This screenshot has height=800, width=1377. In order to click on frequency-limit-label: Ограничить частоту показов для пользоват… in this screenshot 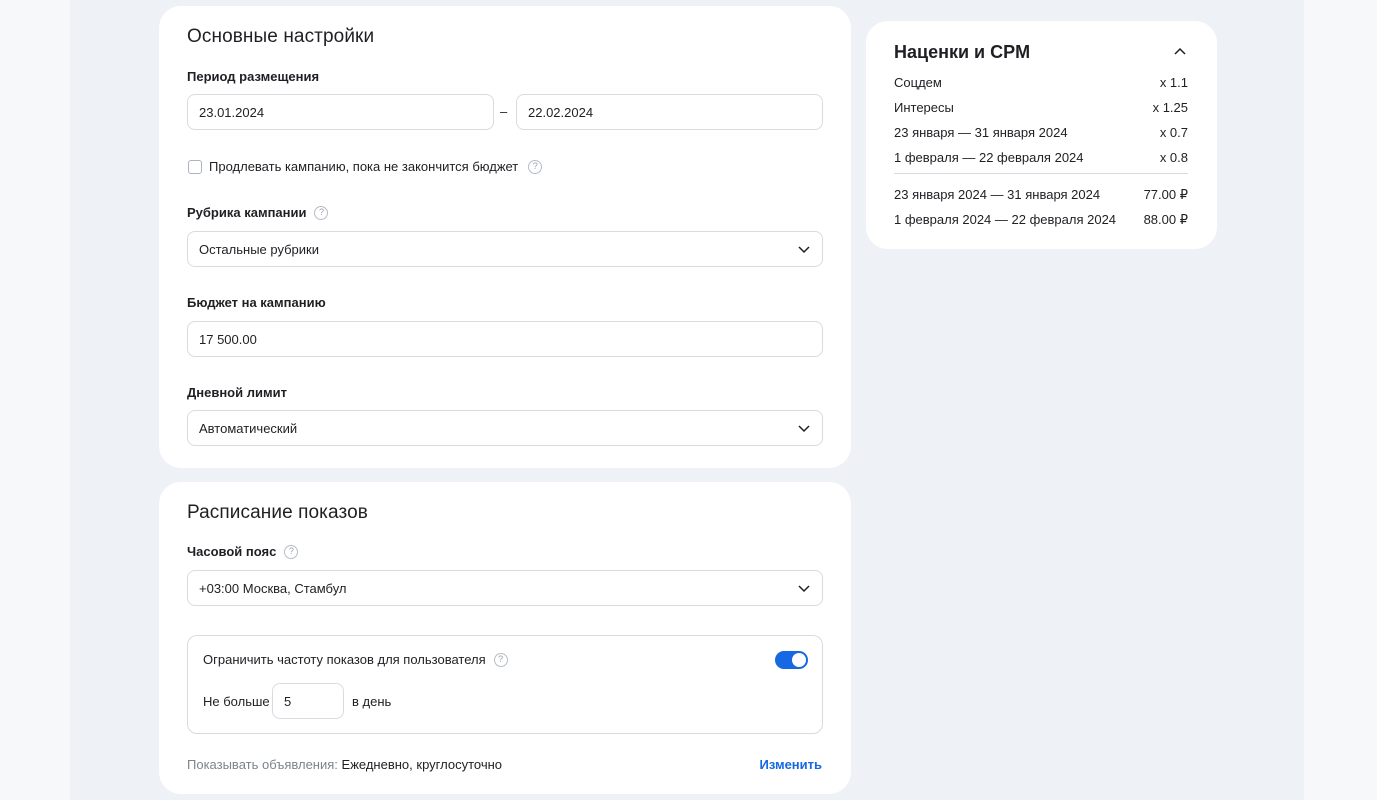, I will do `click(355, 659)`.